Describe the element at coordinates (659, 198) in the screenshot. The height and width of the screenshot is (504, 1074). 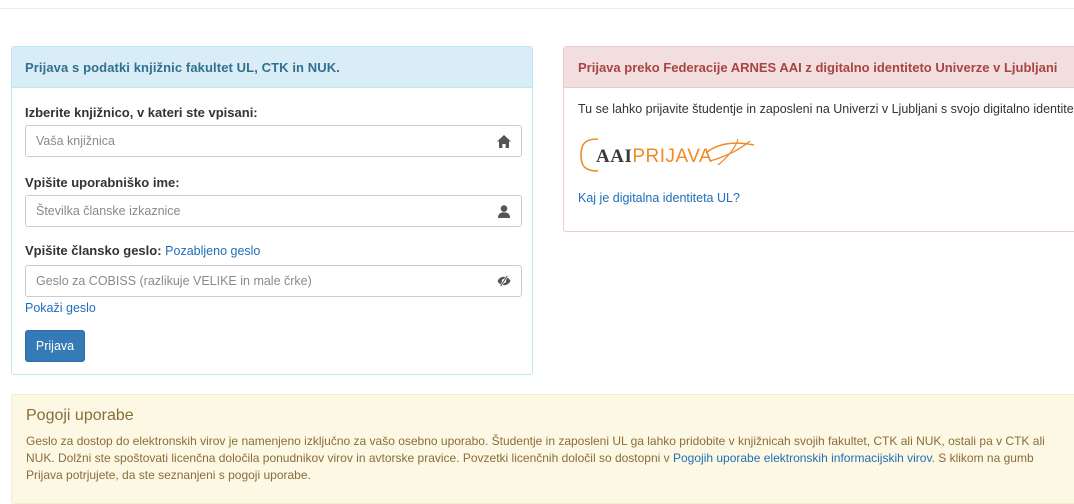
I see `digital-identity-link: Kaj je digitalna identiteta UL?` at that location.